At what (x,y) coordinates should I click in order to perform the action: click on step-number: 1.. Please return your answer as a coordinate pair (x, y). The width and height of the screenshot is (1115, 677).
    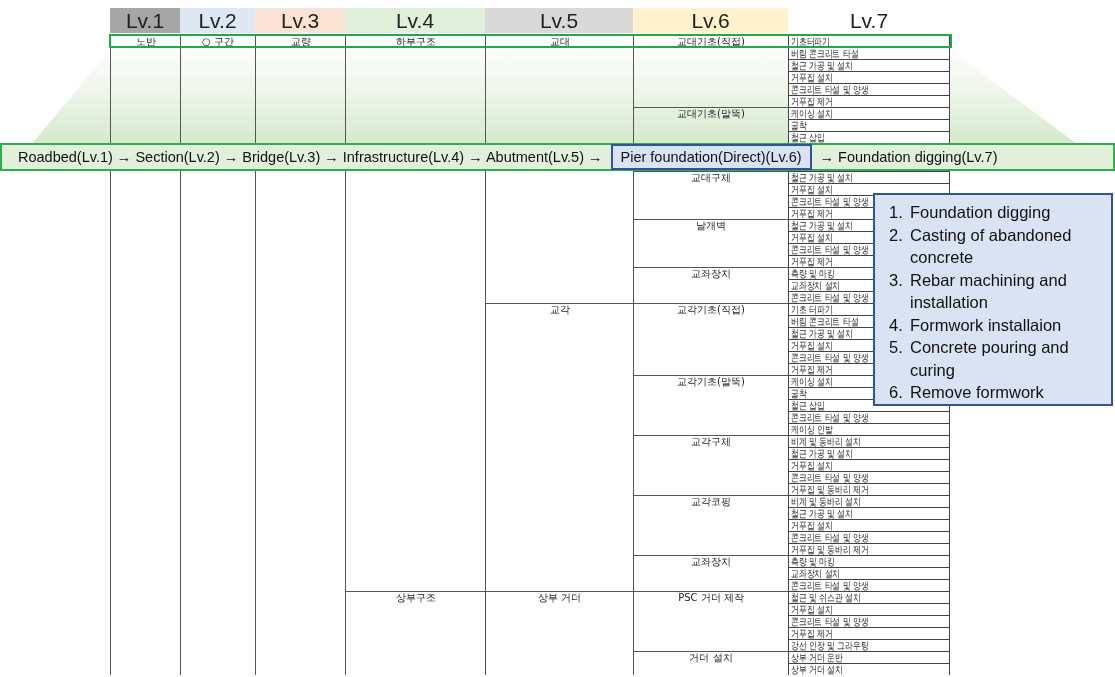
    Looking at the image, I should click on (896, 212).